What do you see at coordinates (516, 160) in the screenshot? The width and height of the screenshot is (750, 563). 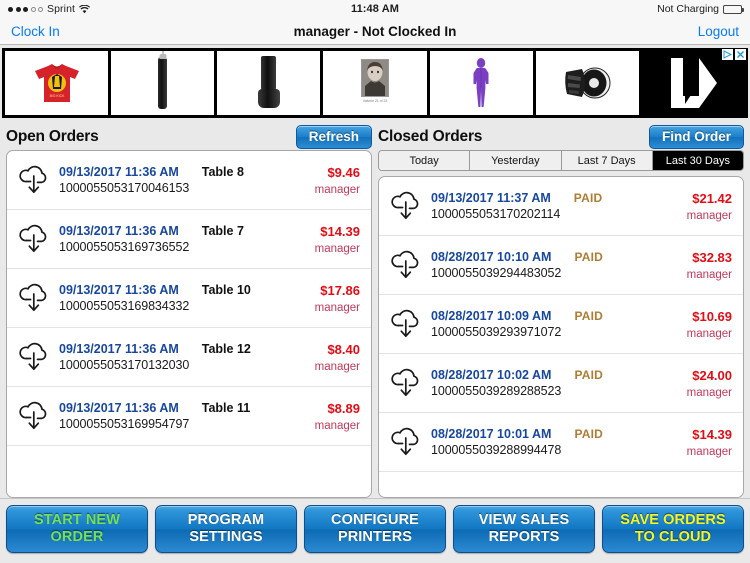 I see `date-filter-yesterday: Yesterday` at bounding box center [516, 160].